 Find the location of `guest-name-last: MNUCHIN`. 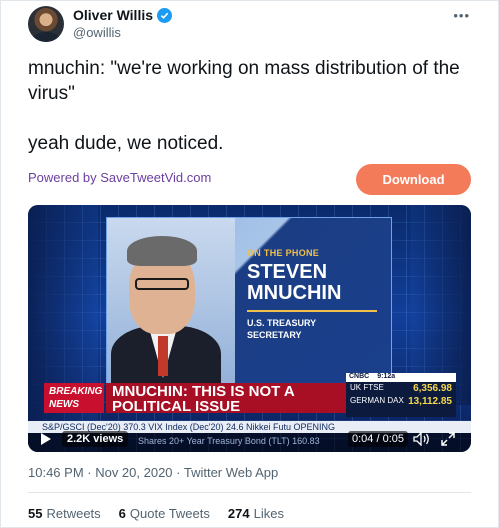

guest-name-last: MNUCHIN is located at coordinates (294, 293).